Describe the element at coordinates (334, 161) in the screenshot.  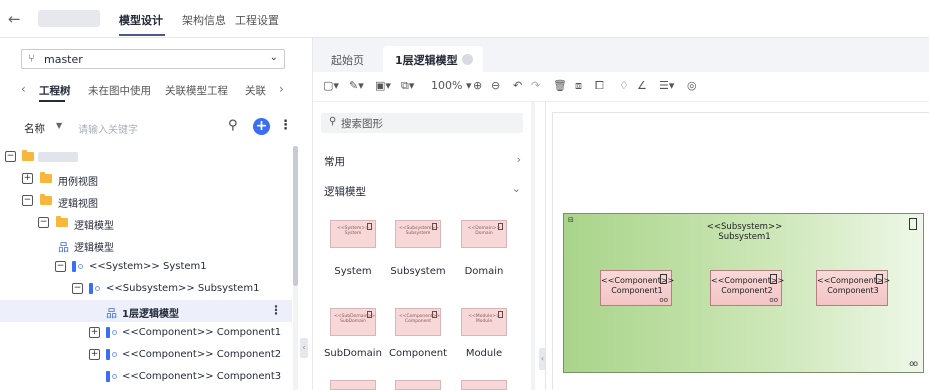
I see `category-common: 常用` at that location.